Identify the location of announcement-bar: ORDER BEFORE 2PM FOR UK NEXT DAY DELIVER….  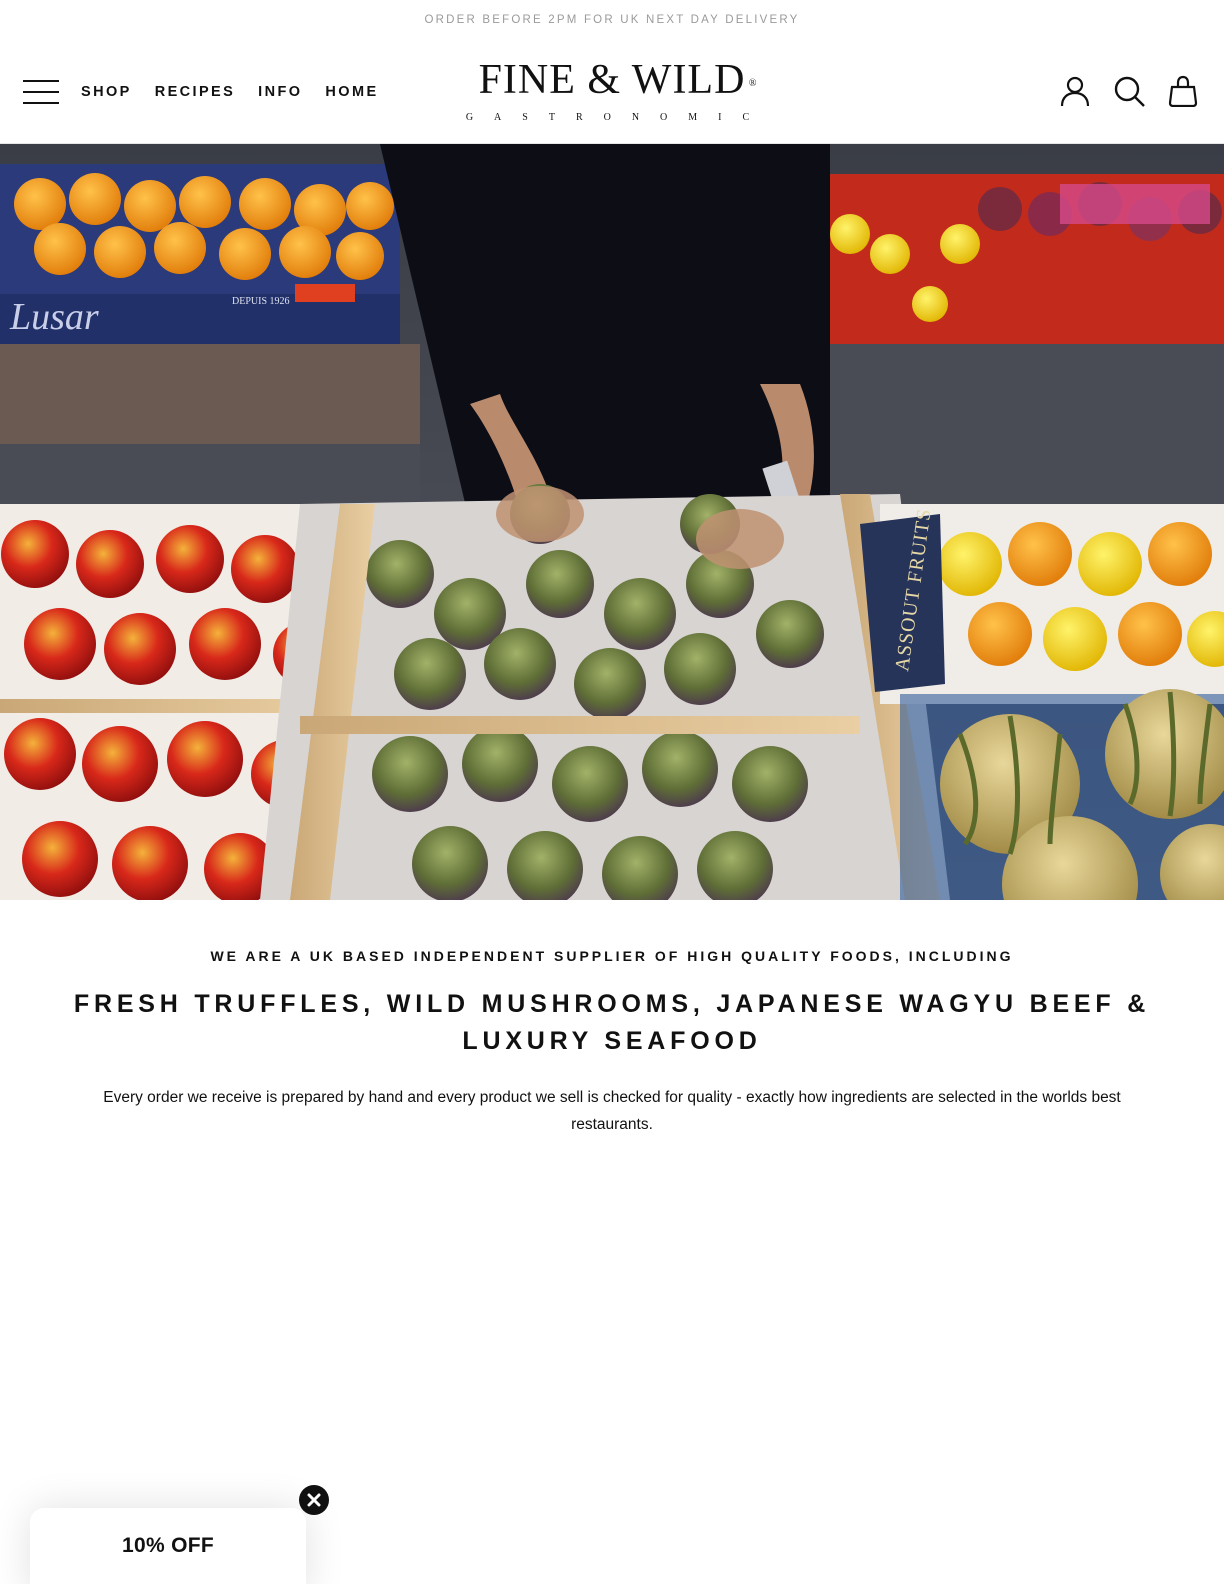
(612, 20).